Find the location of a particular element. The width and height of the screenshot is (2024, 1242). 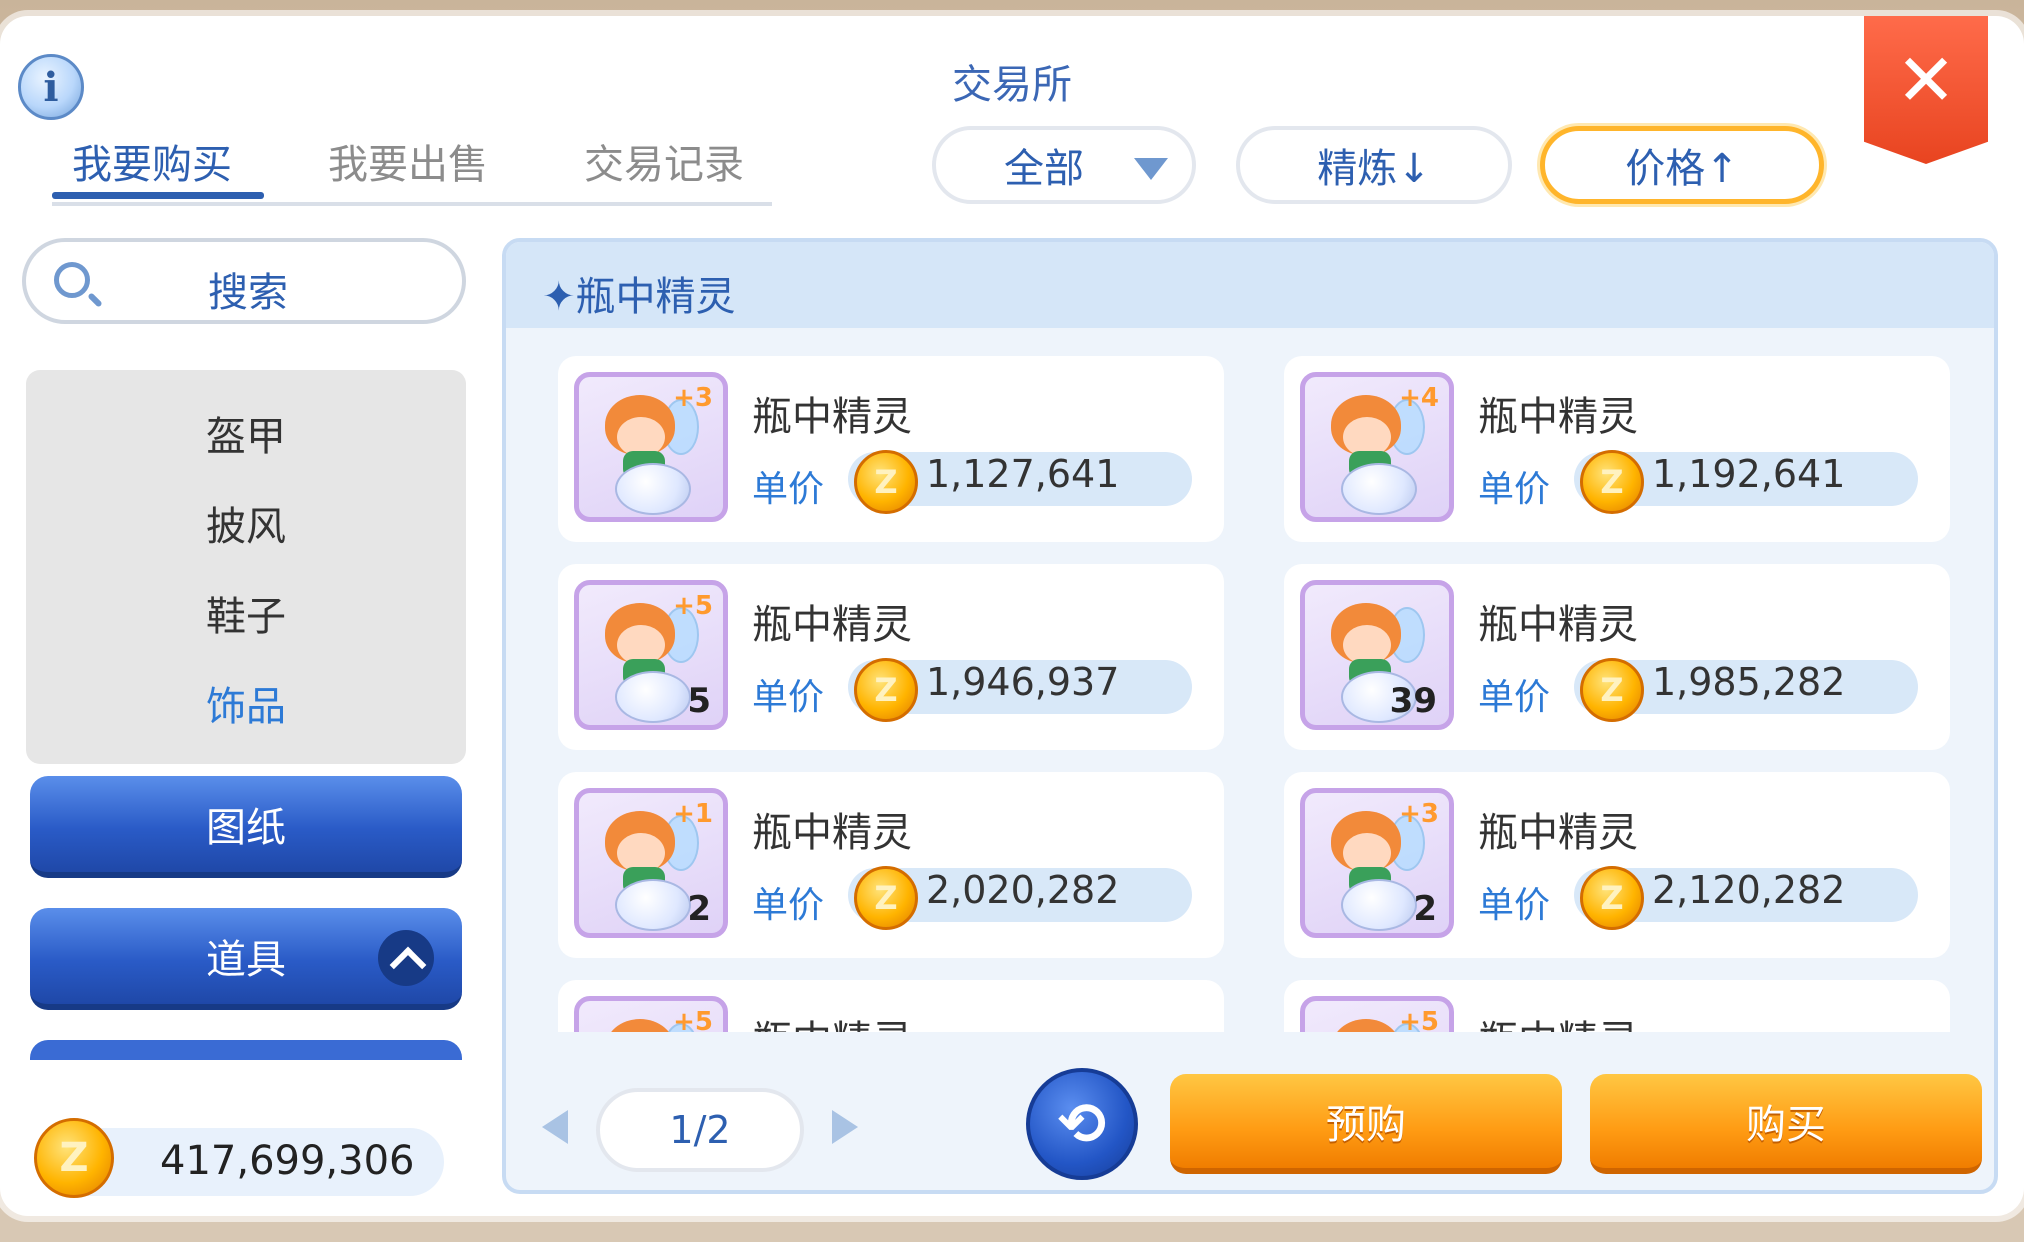

item-thumbnail: +1 2 is located at coordinates (651, 863).